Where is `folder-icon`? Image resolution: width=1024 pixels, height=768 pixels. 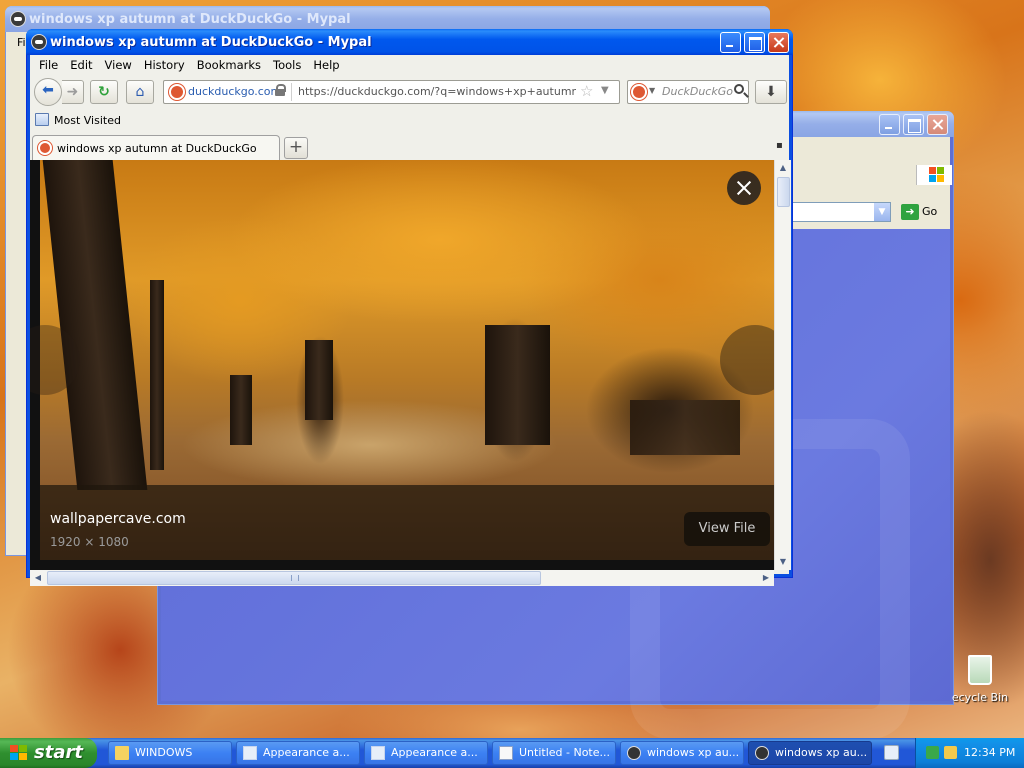 folder-icon is located at coordinates (122, 753).